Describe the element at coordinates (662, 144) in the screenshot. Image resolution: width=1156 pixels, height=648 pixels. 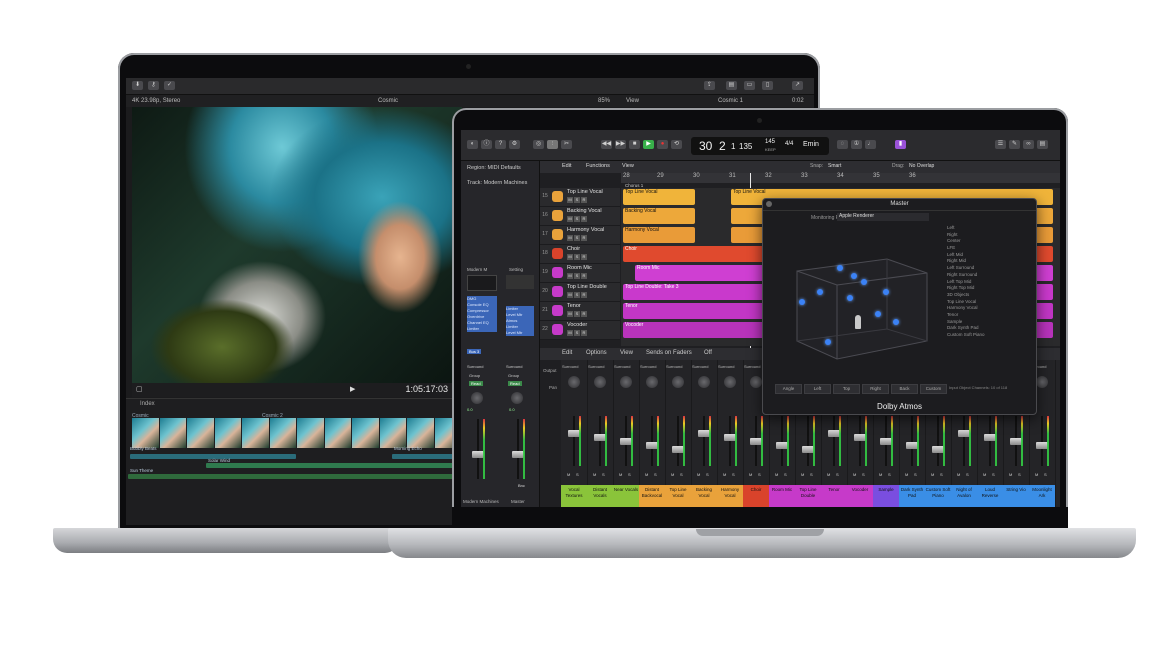
I see `record-icon: ●` at that location.